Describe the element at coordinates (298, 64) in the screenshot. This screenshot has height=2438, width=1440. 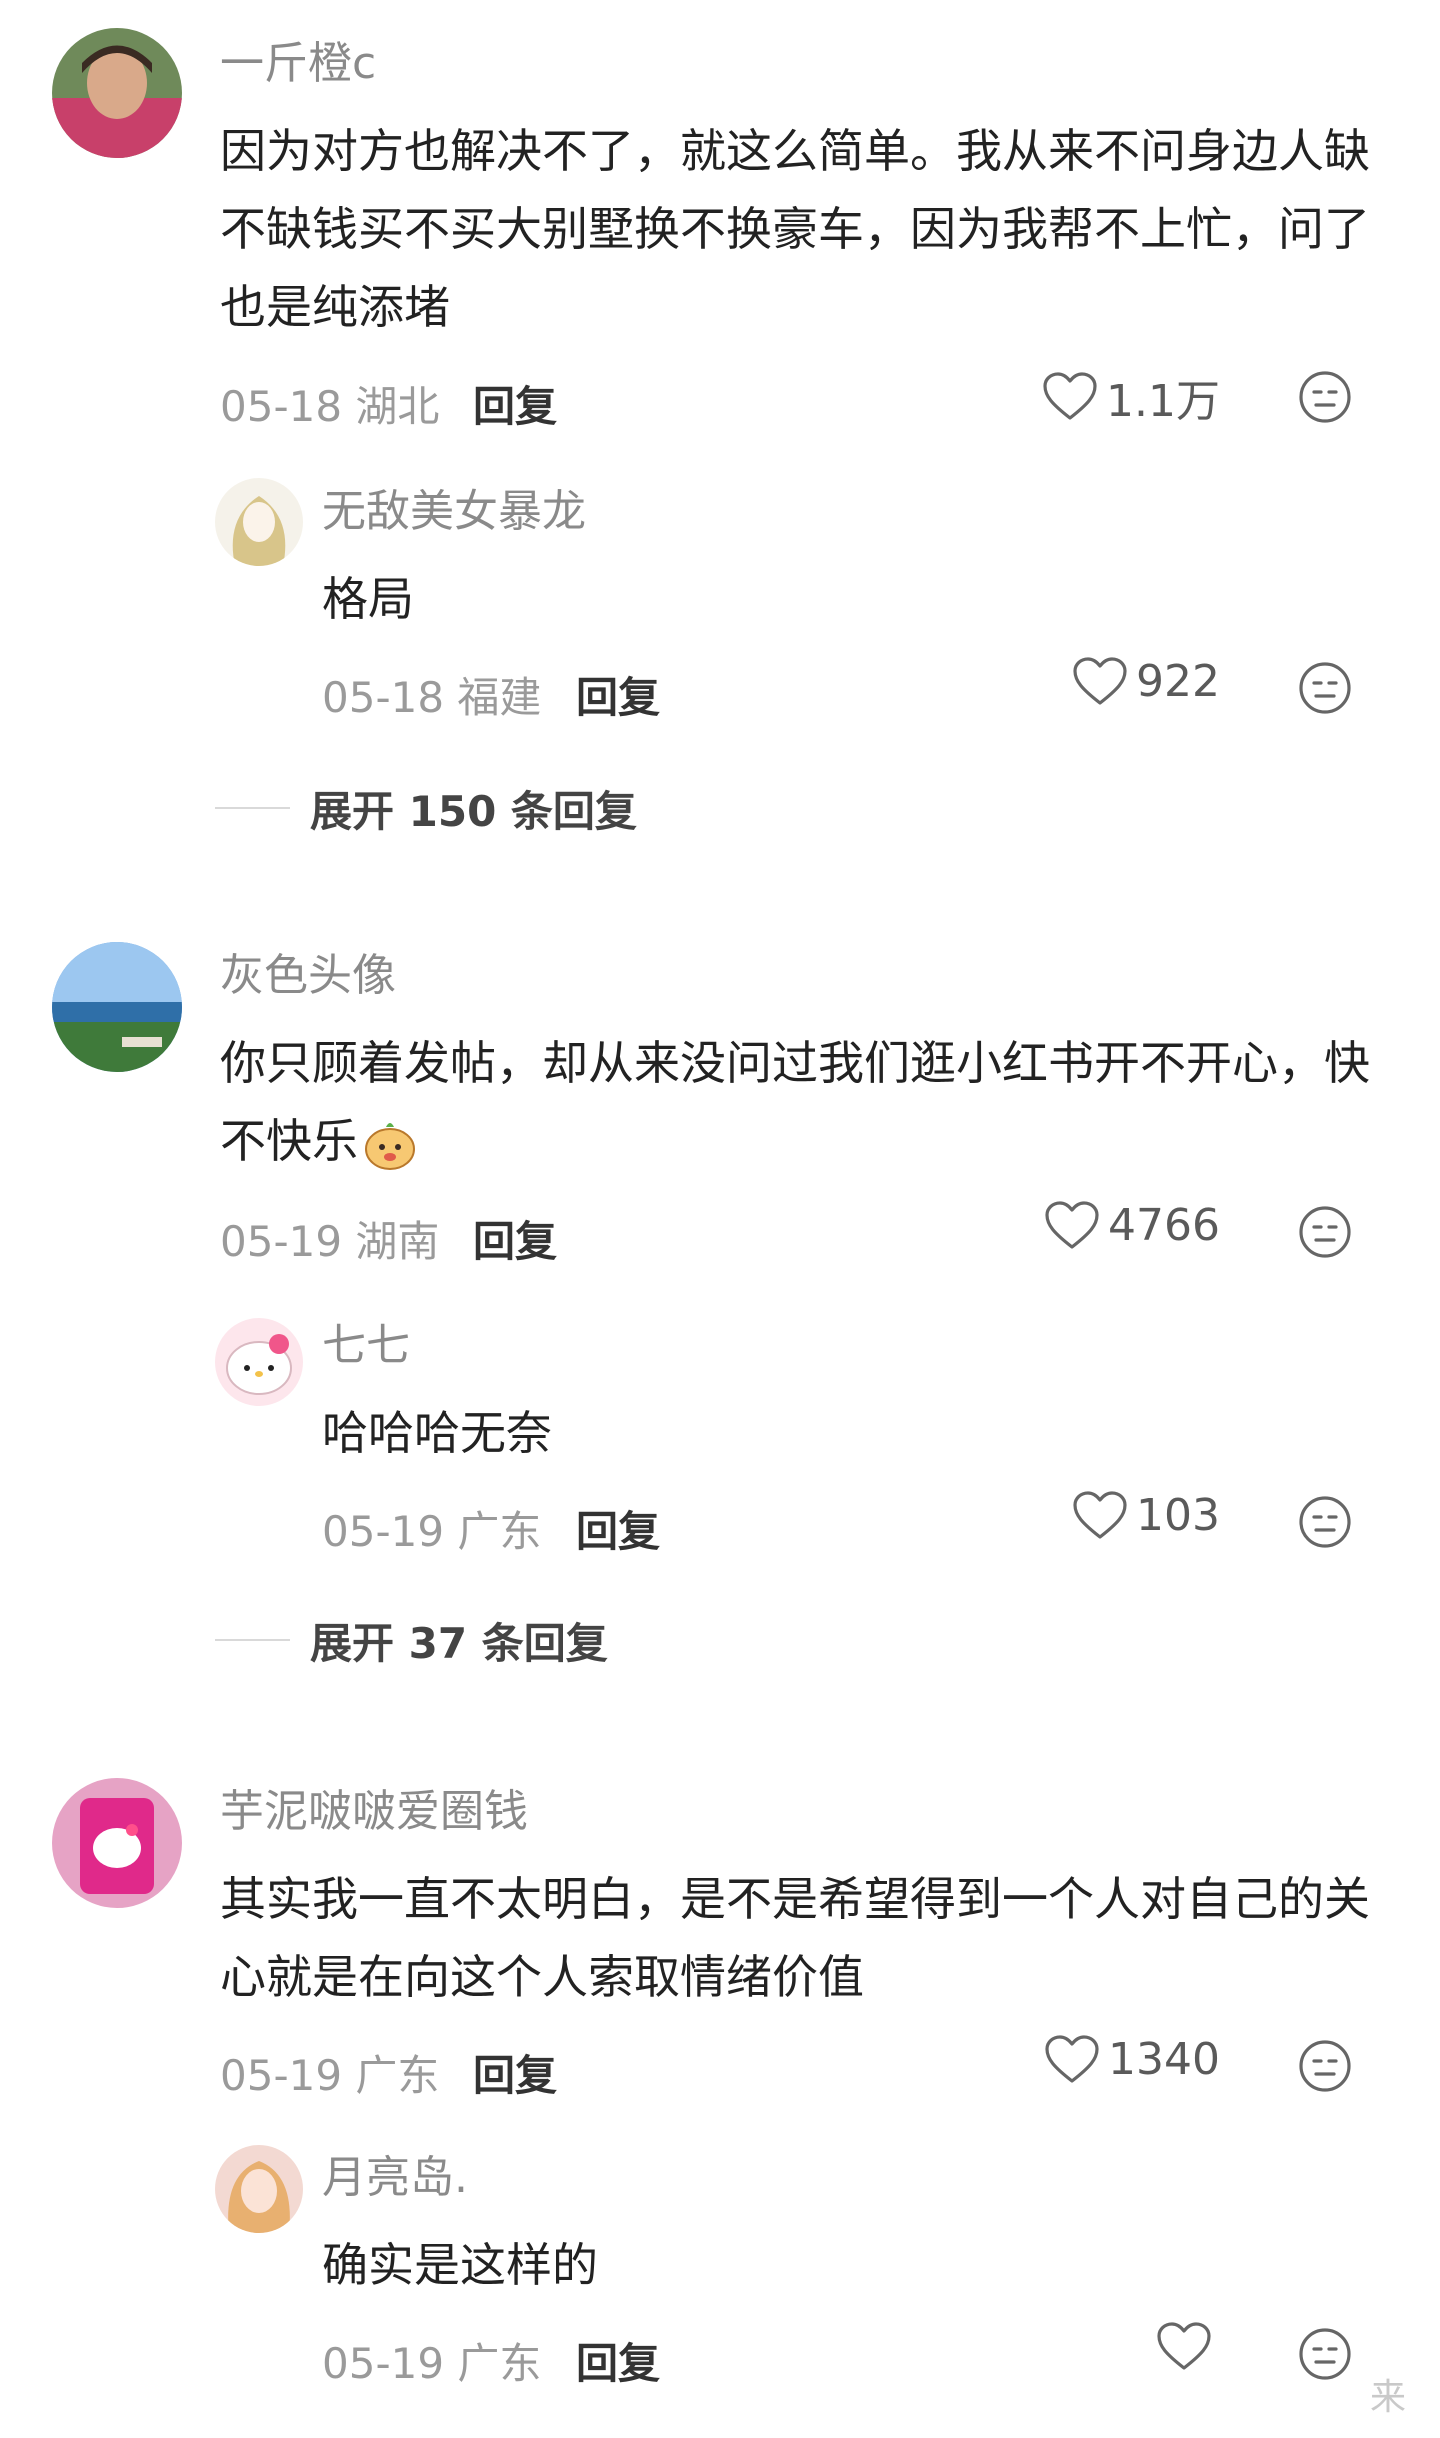
I see `username: 一斤橙c` at that location.